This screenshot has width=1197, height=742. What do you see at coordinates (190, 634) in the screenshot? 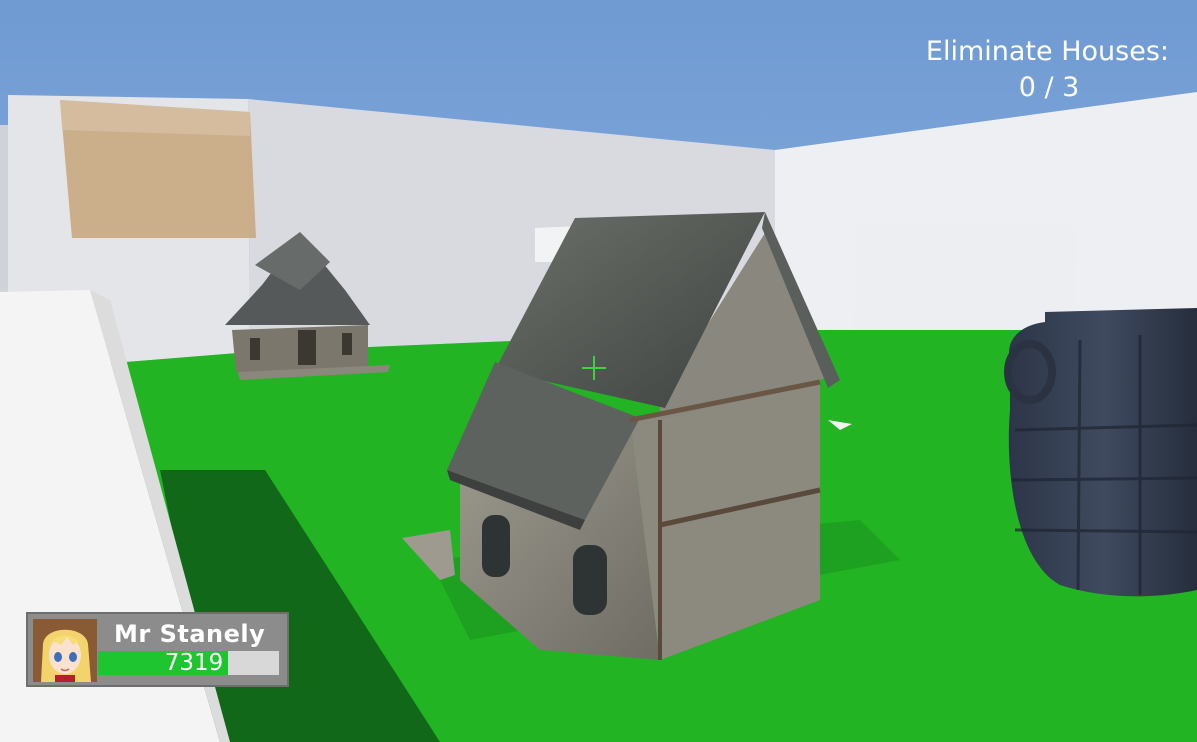
I see `player-name: Mr Stanely` at bounding box center [190, 634].